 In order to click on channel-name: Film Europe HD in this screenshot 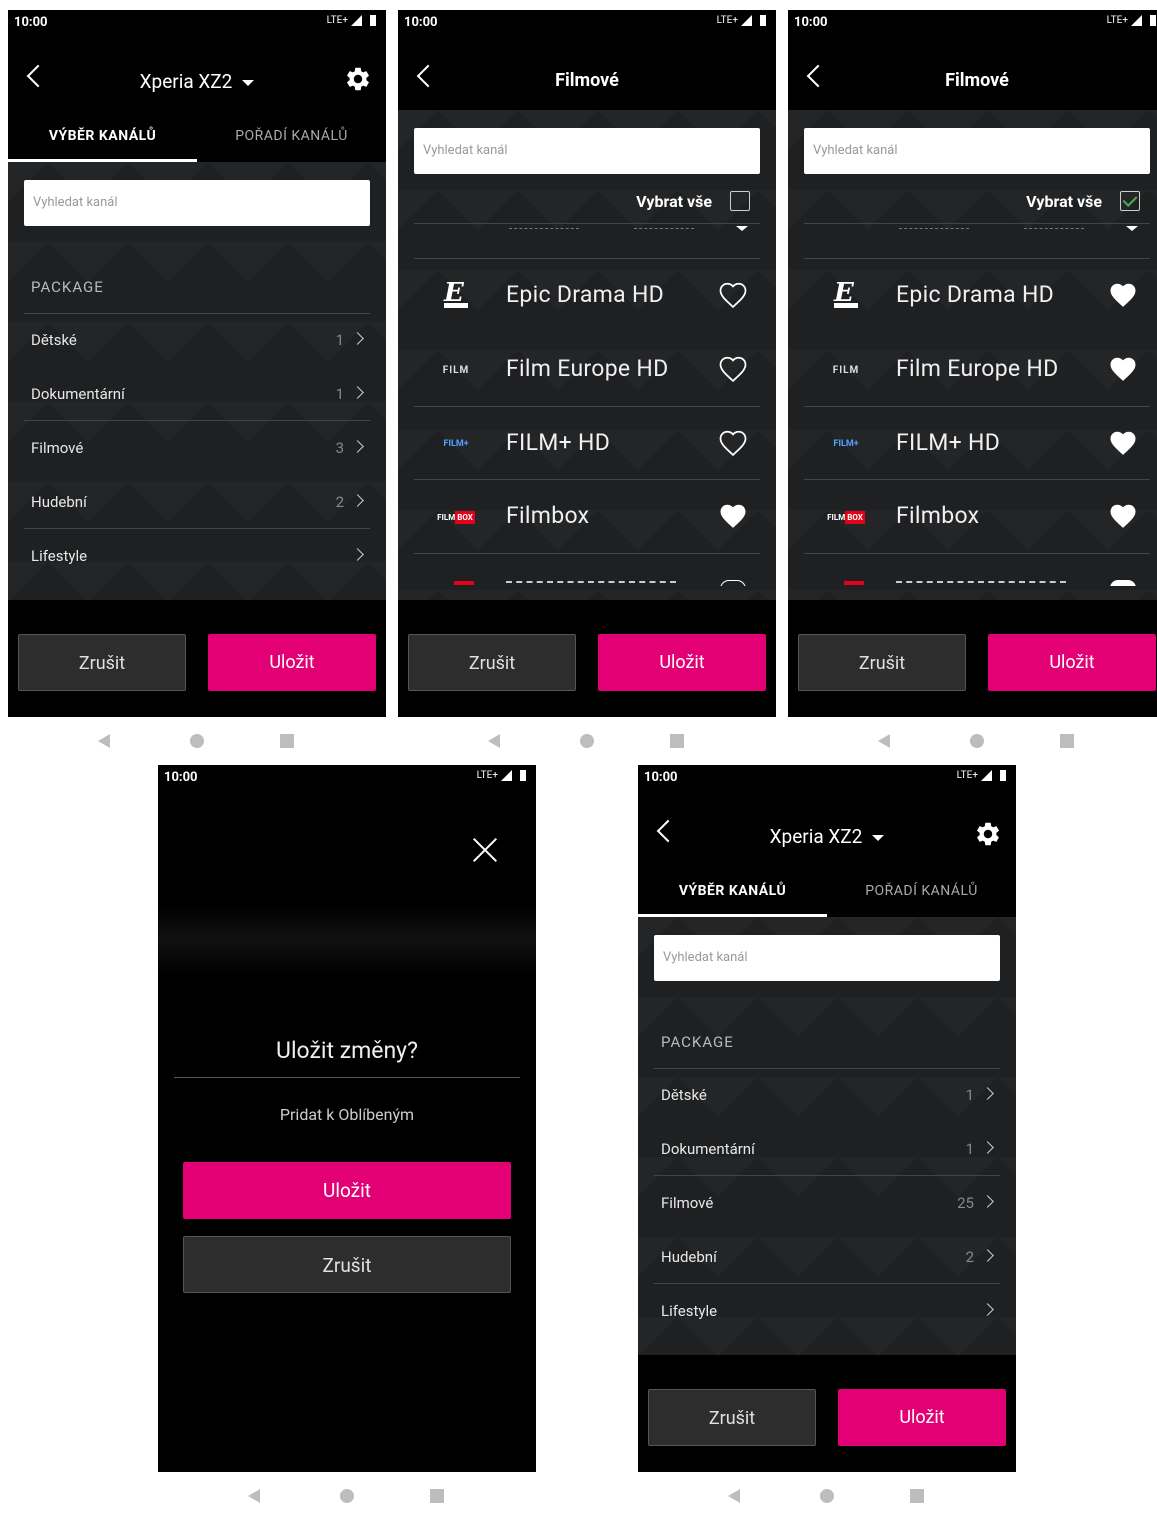, I will do `click(977, 368)`.